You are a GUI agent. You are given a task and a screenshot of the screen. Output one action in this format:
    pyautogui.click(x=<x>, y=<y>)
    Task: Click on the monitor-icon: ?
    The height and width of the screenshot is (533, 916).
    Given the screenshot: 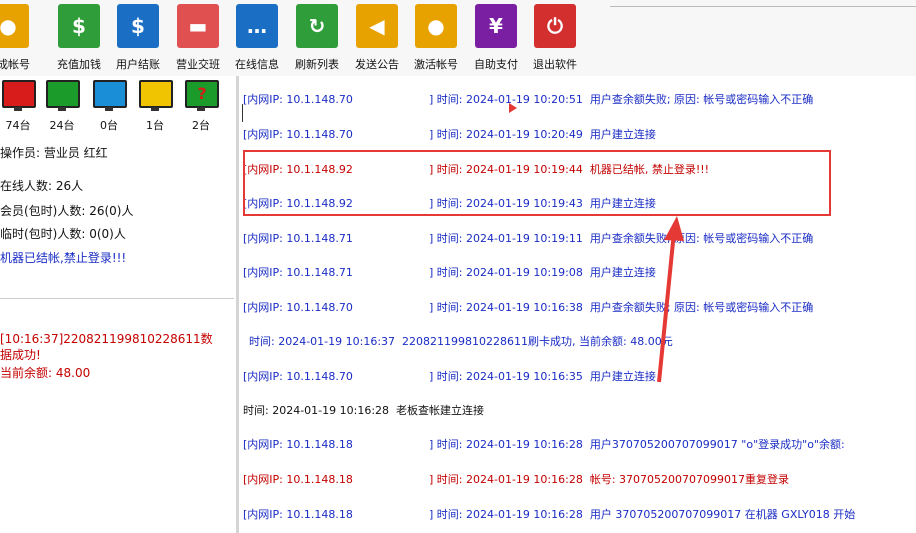 What is the action you would take?
    pyautogui.click(x=202, y=94)
    